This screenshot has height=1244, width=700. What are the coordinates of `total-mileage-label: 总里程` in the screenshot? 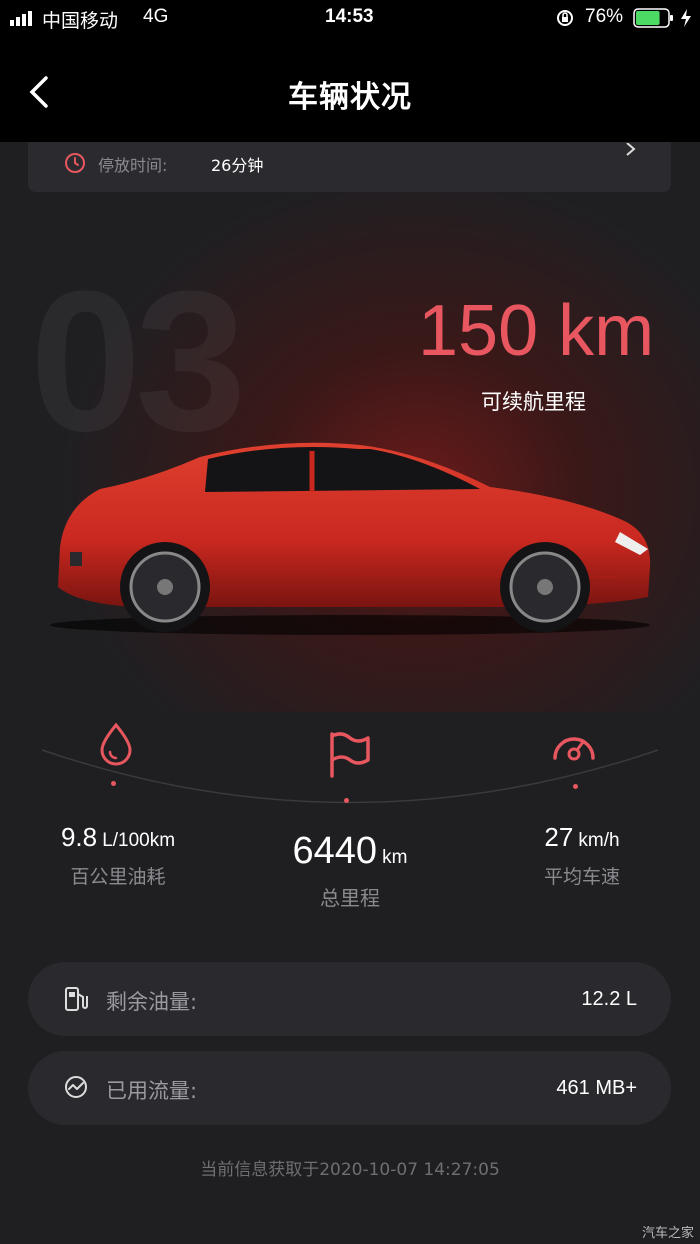 It's located at (350, 898).